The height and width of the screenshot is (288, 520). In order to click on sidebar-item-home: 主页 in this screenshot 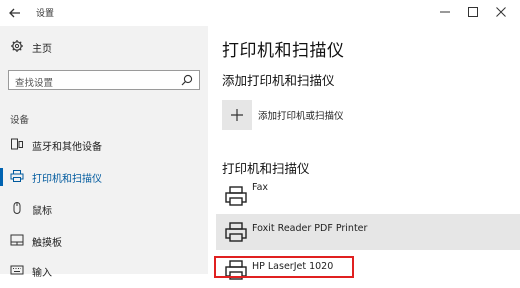, I will do `click(104, 47)`.